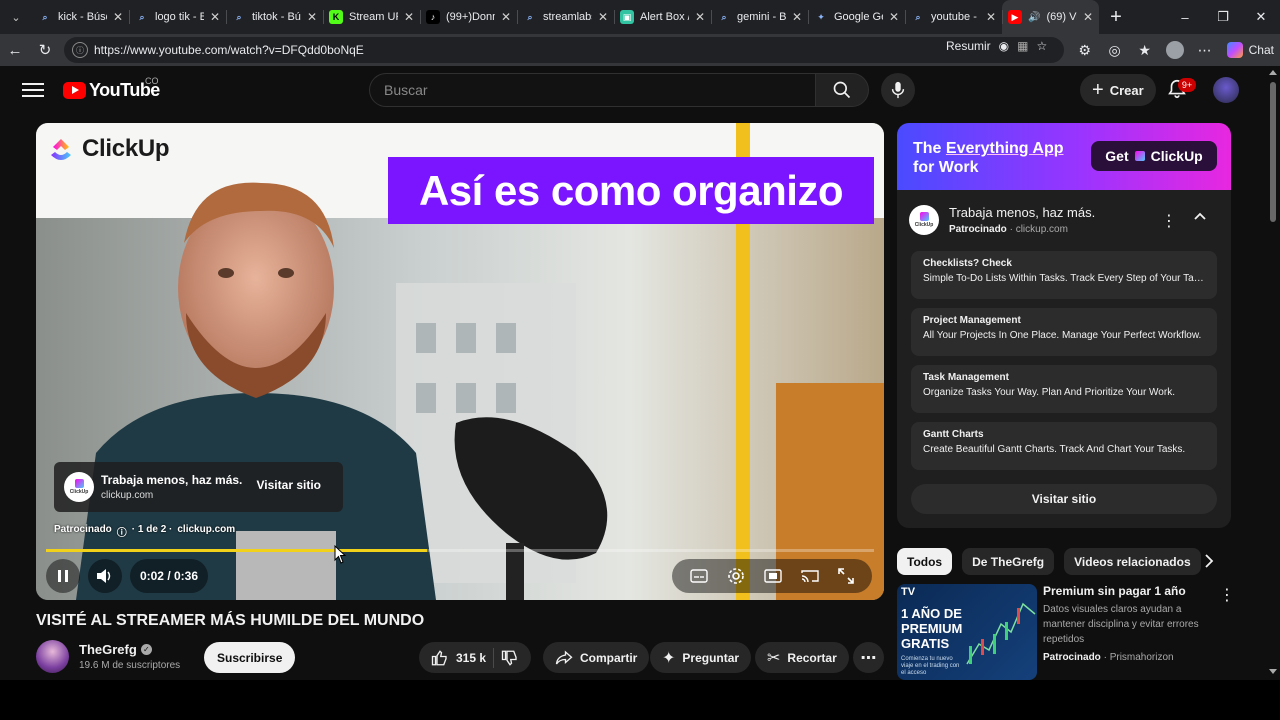 The image size is (1280, 720). What do you see at coordinates (1132, 561) in the screenshot?
I see `filter-chip: Videos relacionados` at bounding box center [1132, 561].